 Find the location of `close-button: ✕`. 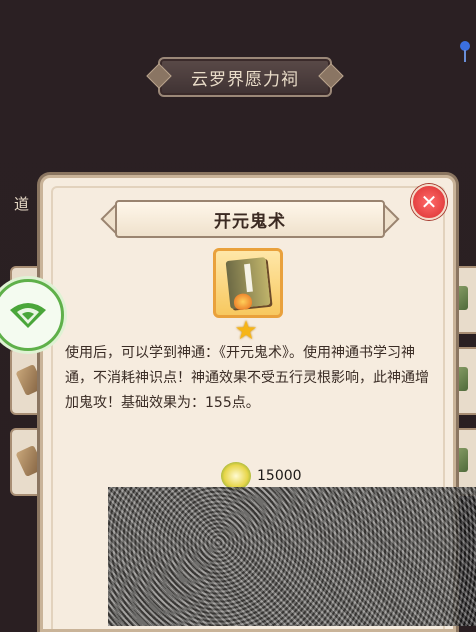

close-button: ✕ is located at coordinates (429, 202).